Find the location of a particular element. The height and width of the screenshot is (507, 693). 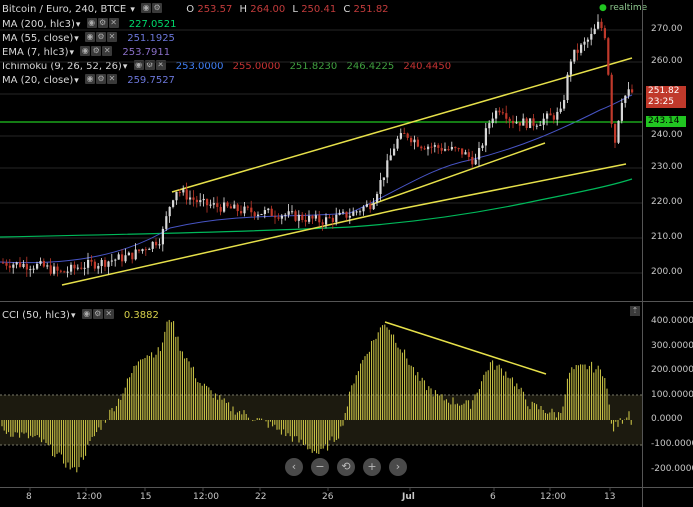

price-tick: 220.00 is located at coordinates (667, 202).